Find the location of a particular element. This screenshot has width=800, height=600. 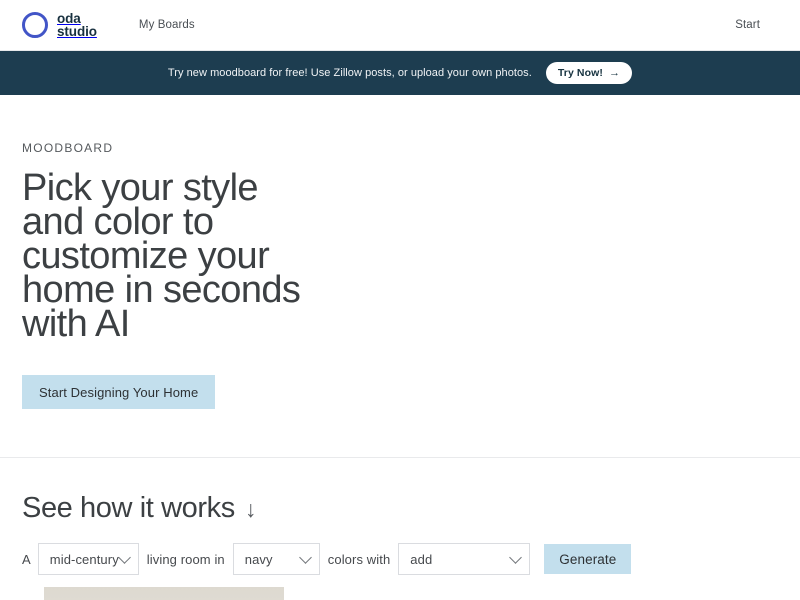

how-it-works-heading: See how it works ↓ is located at coordinates (411, 508).